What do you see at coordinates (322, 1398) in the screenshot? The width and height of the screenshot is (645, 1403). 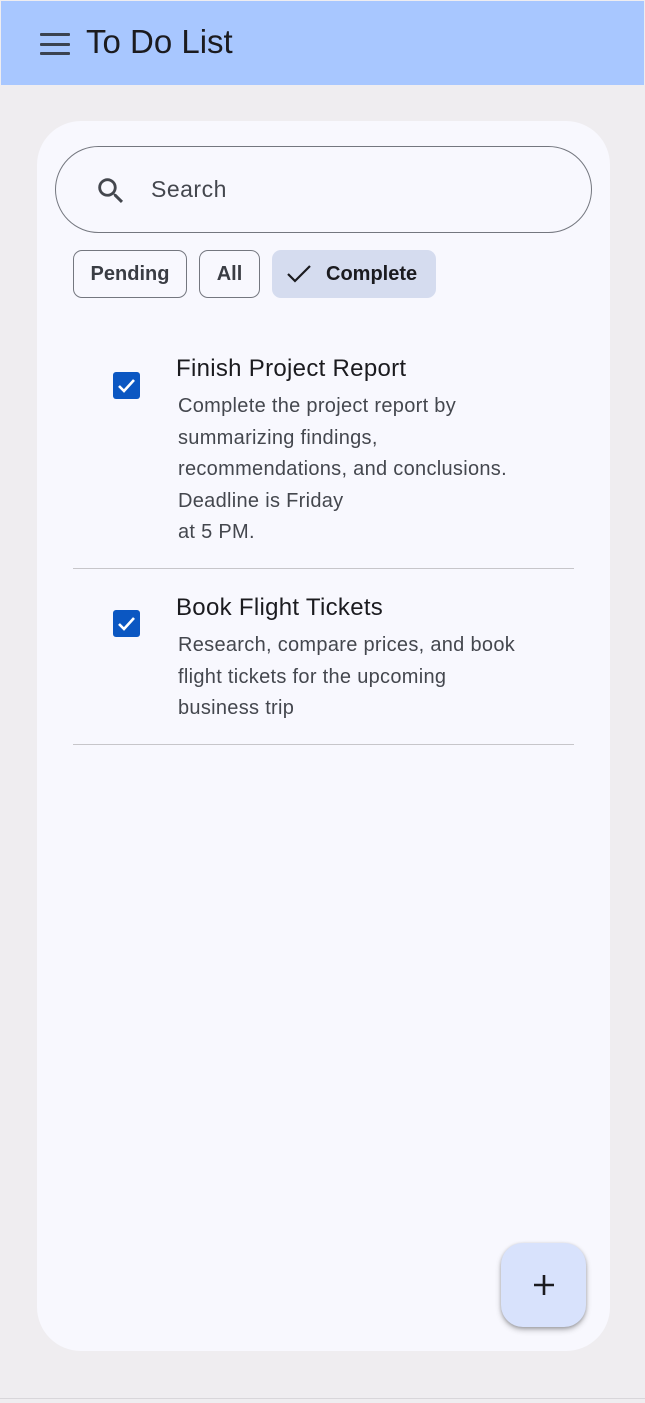 I see `divider` at bounding box center [322, 1398].